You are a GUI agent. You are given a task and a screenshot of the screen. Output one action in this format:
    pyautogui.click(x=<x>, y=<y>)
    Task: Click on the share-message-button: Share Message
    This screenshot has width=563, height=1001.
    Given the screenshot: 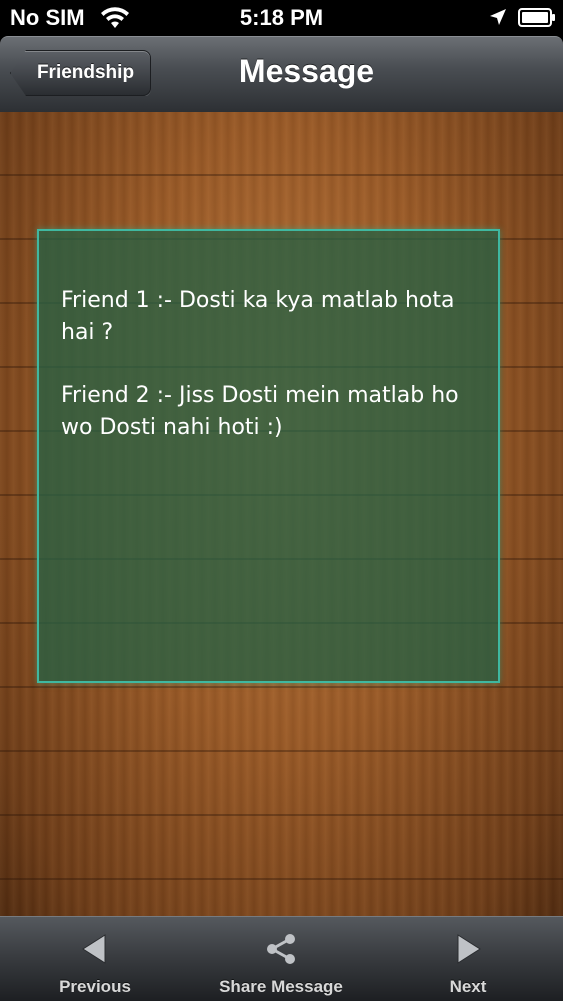 What is the action you would take?
    pyautogui.click(x=281, y=959)
    